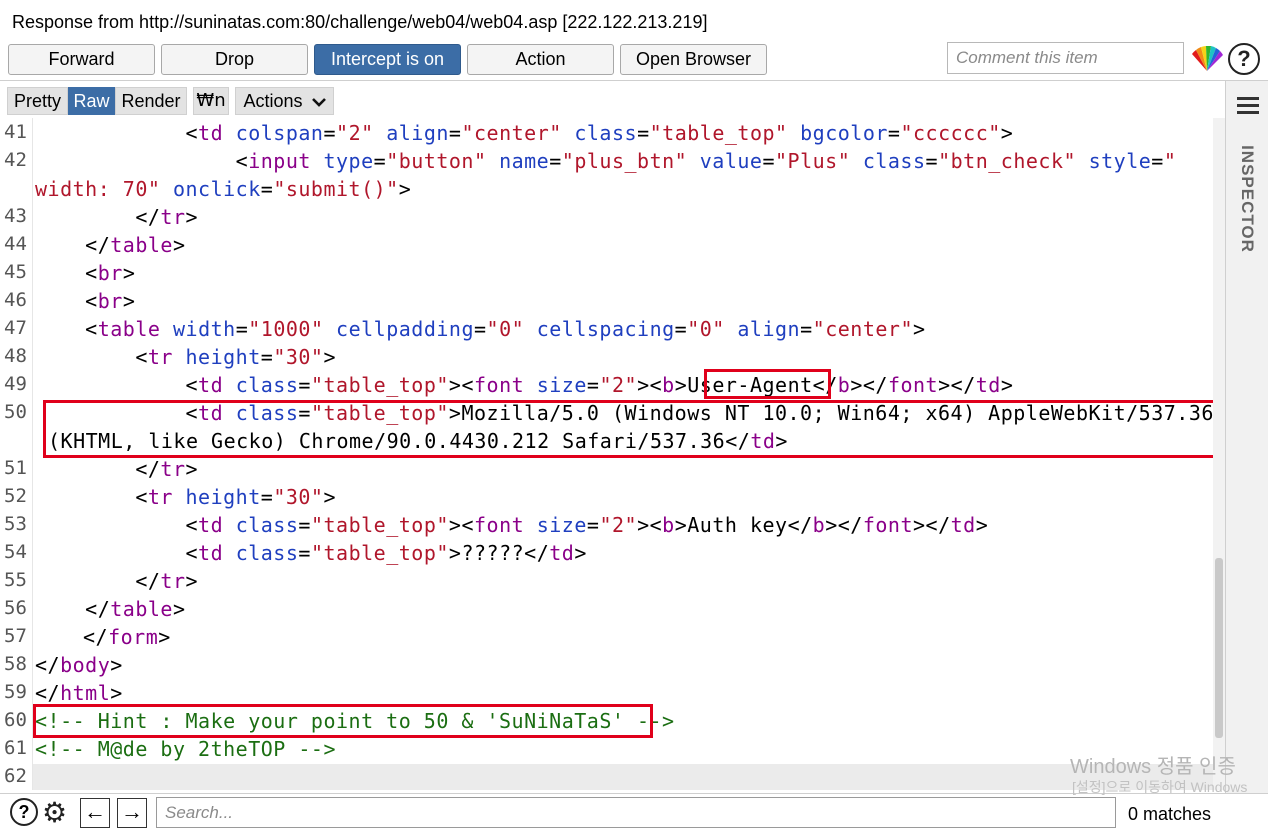 The height and width of the screenshot is (833, 1268). What do you see at coordinates (132, 813) in the screenshot?
I see `forward-arrow-button: →` at bounding box center [132, 813].